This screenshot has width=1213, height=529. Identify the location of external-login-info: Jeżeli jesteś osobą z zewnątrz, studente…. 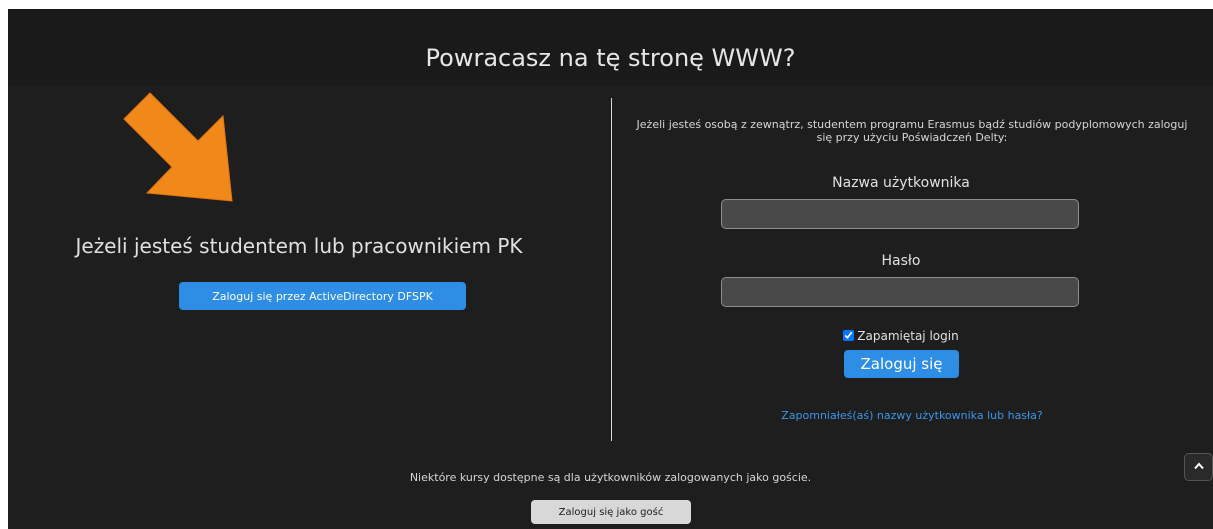
(912, 131).